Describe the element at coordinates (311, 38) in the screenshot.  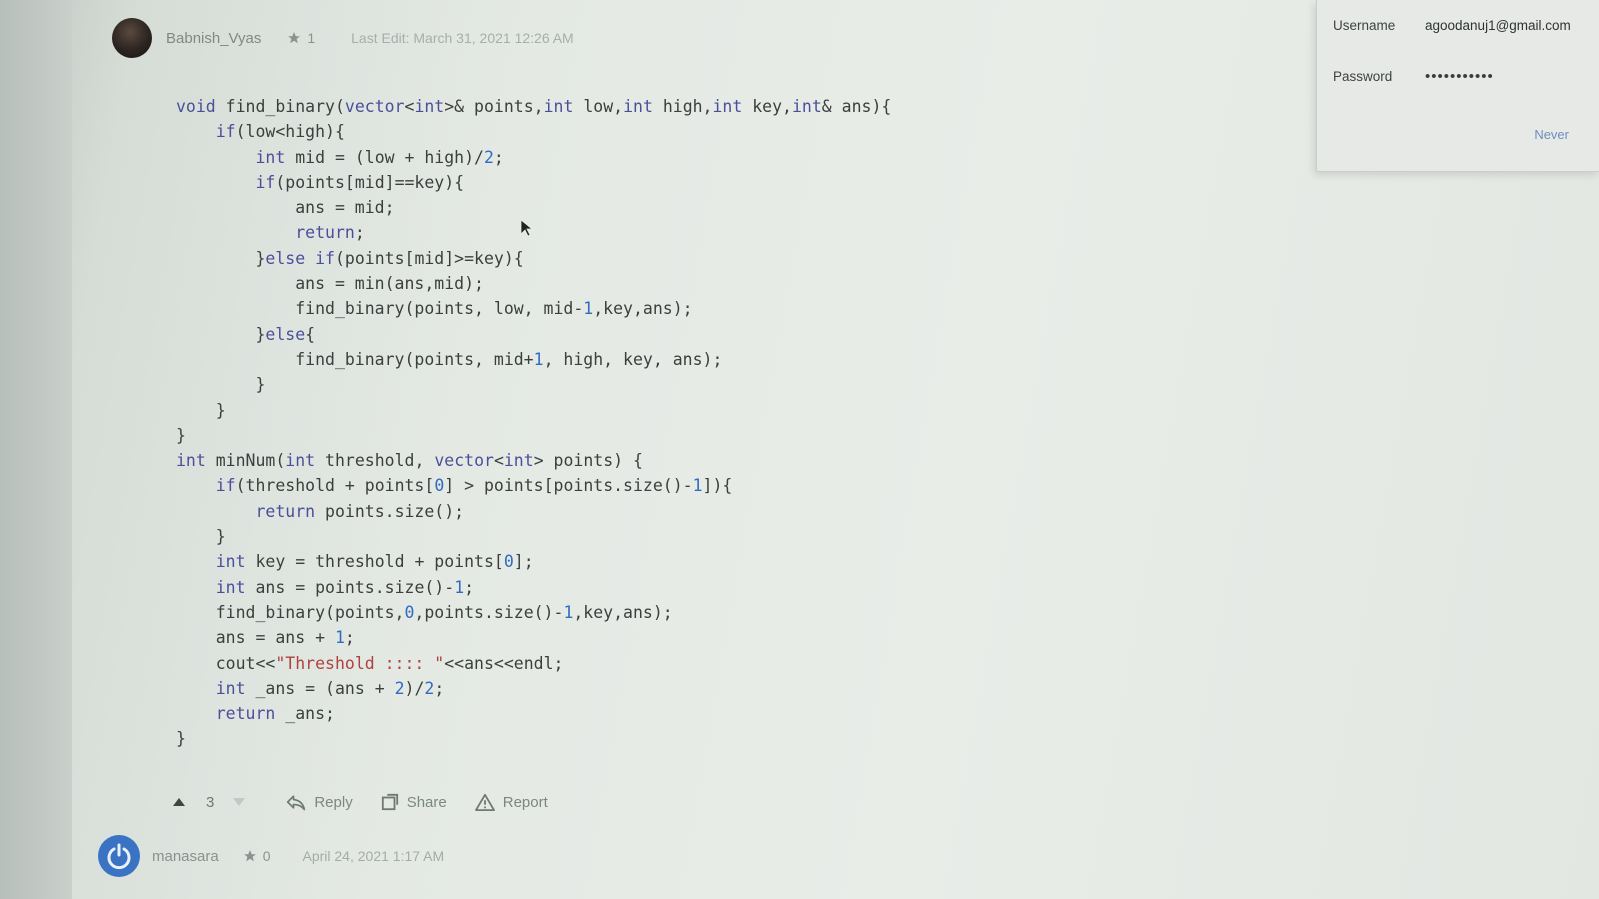
I see `star-count: 1` at that location.